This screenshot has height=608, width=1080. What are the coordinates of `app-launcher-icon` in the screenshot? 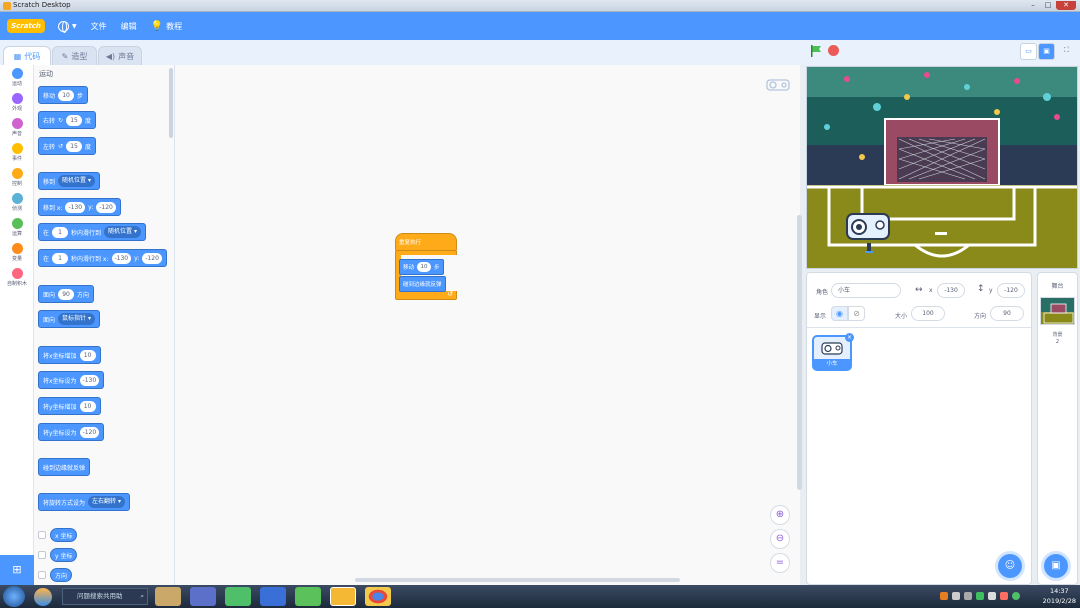 It's located at (43, 597).